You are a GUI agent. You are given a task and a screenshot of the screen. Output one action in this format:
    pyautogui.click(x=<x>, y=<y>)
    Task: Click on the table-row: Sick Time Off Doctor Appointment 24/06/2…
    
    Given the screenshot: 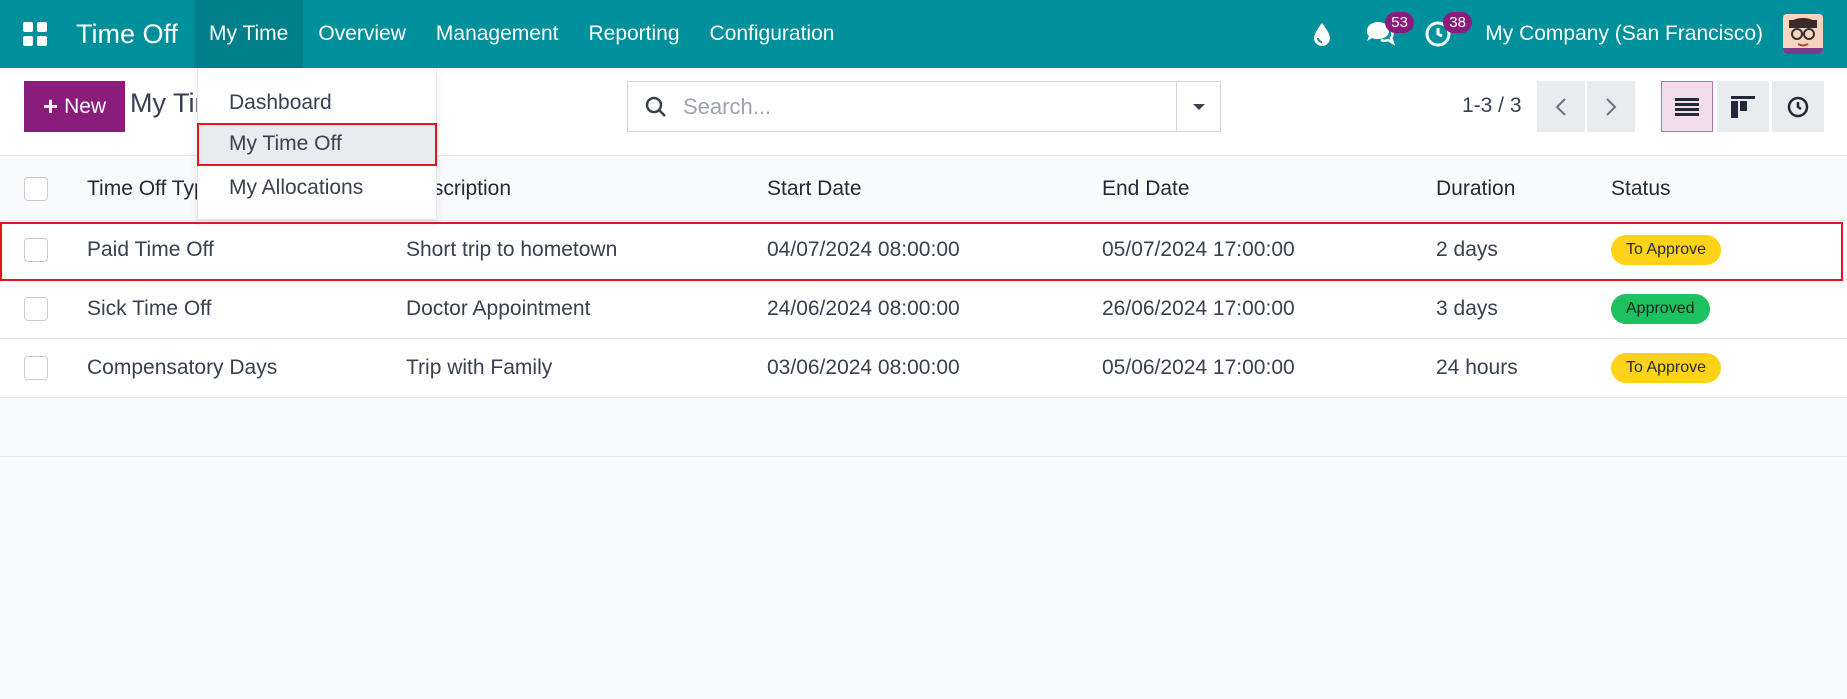 What is the action you would take?
    pyautogui.click(x=923, y=309)
    